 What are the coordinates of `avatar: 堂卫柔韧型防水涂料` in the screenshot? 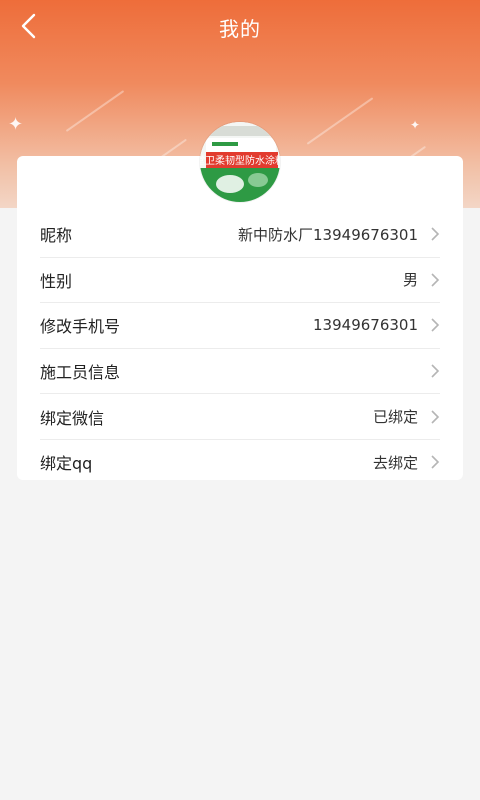 It's located at (240, 162).